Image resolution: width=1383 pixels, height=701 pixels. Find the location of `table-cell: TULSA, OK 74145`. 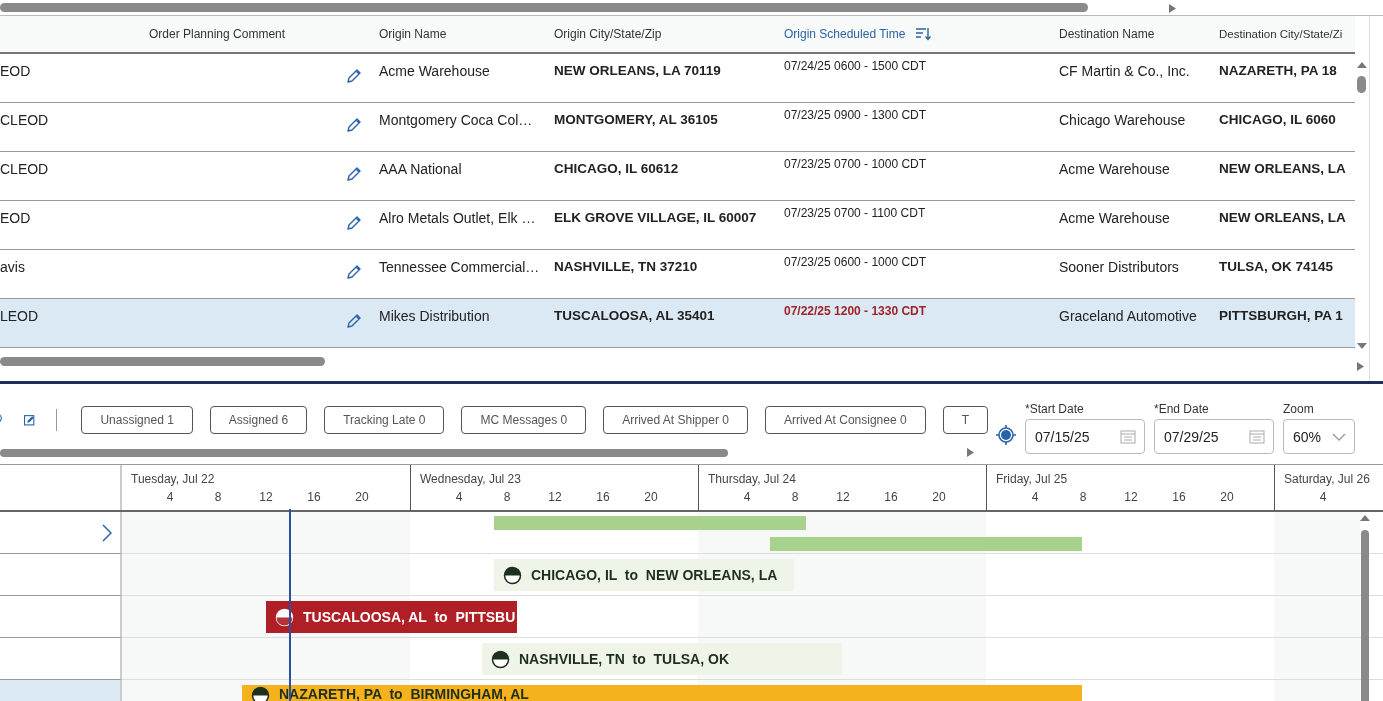

table-cell: TULSA, OK 74145 is located at coordinates (1276, 266).